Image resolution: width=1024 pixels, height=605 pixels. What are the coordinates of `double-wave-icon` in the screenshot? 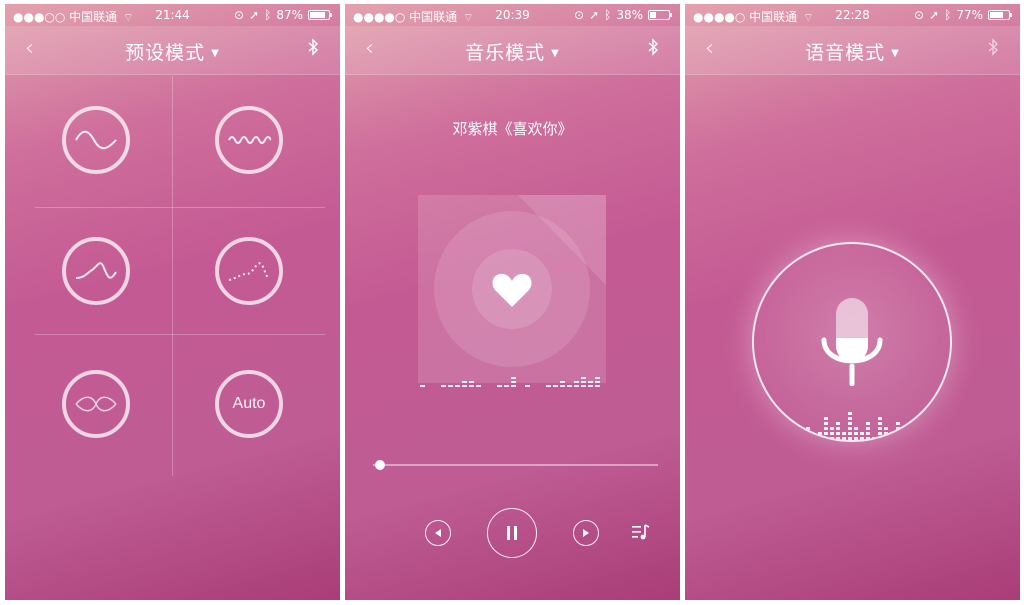 It's located at (96, 404).